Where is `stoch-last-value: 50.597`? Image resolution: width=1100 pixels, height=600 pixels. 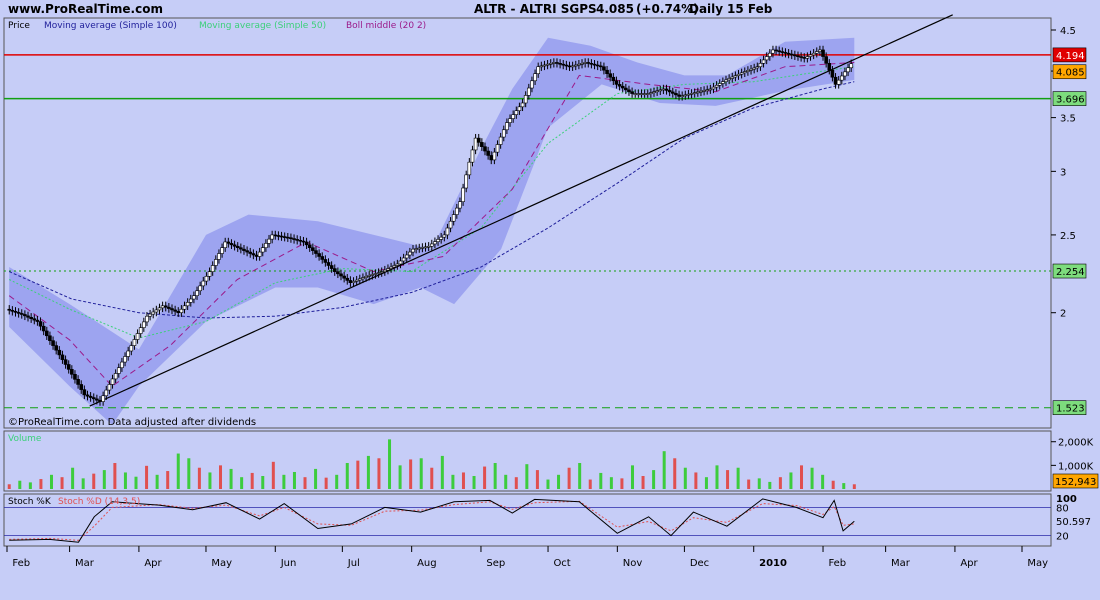
stoch-last-value: 50.597 is located at coordinates (1073, 522).